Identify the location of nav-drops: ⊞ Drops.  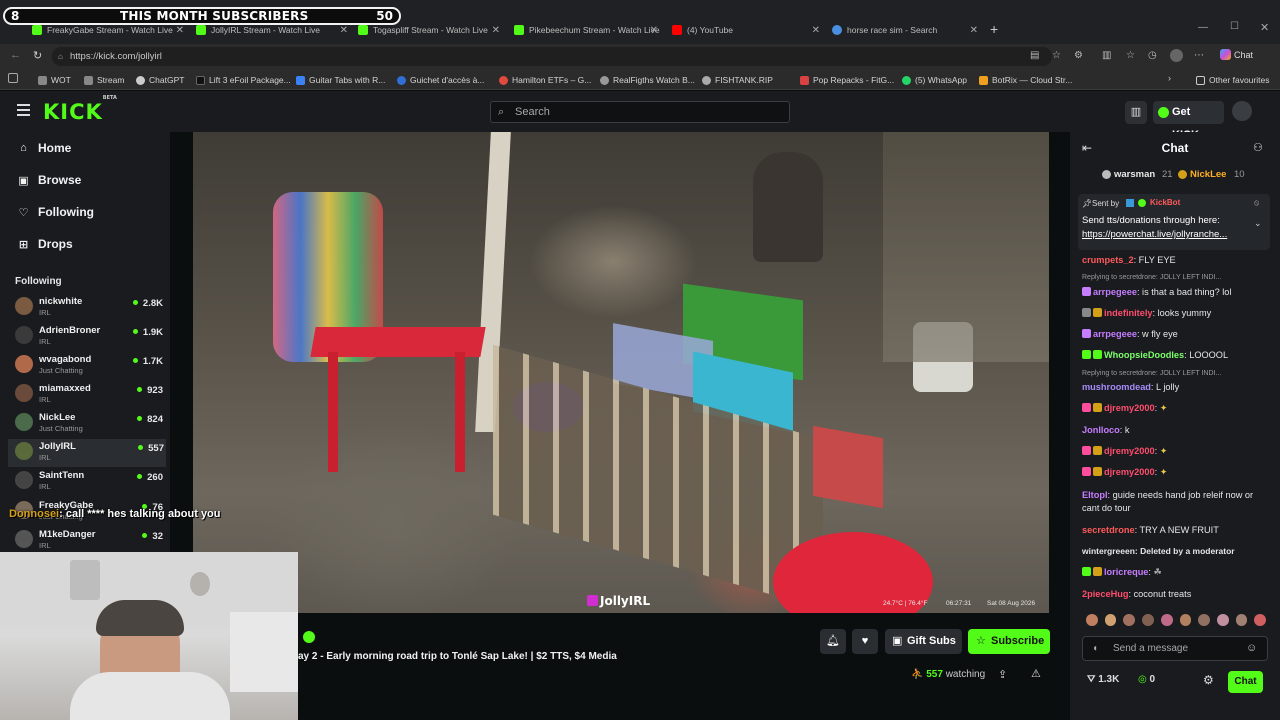
(45, 244).